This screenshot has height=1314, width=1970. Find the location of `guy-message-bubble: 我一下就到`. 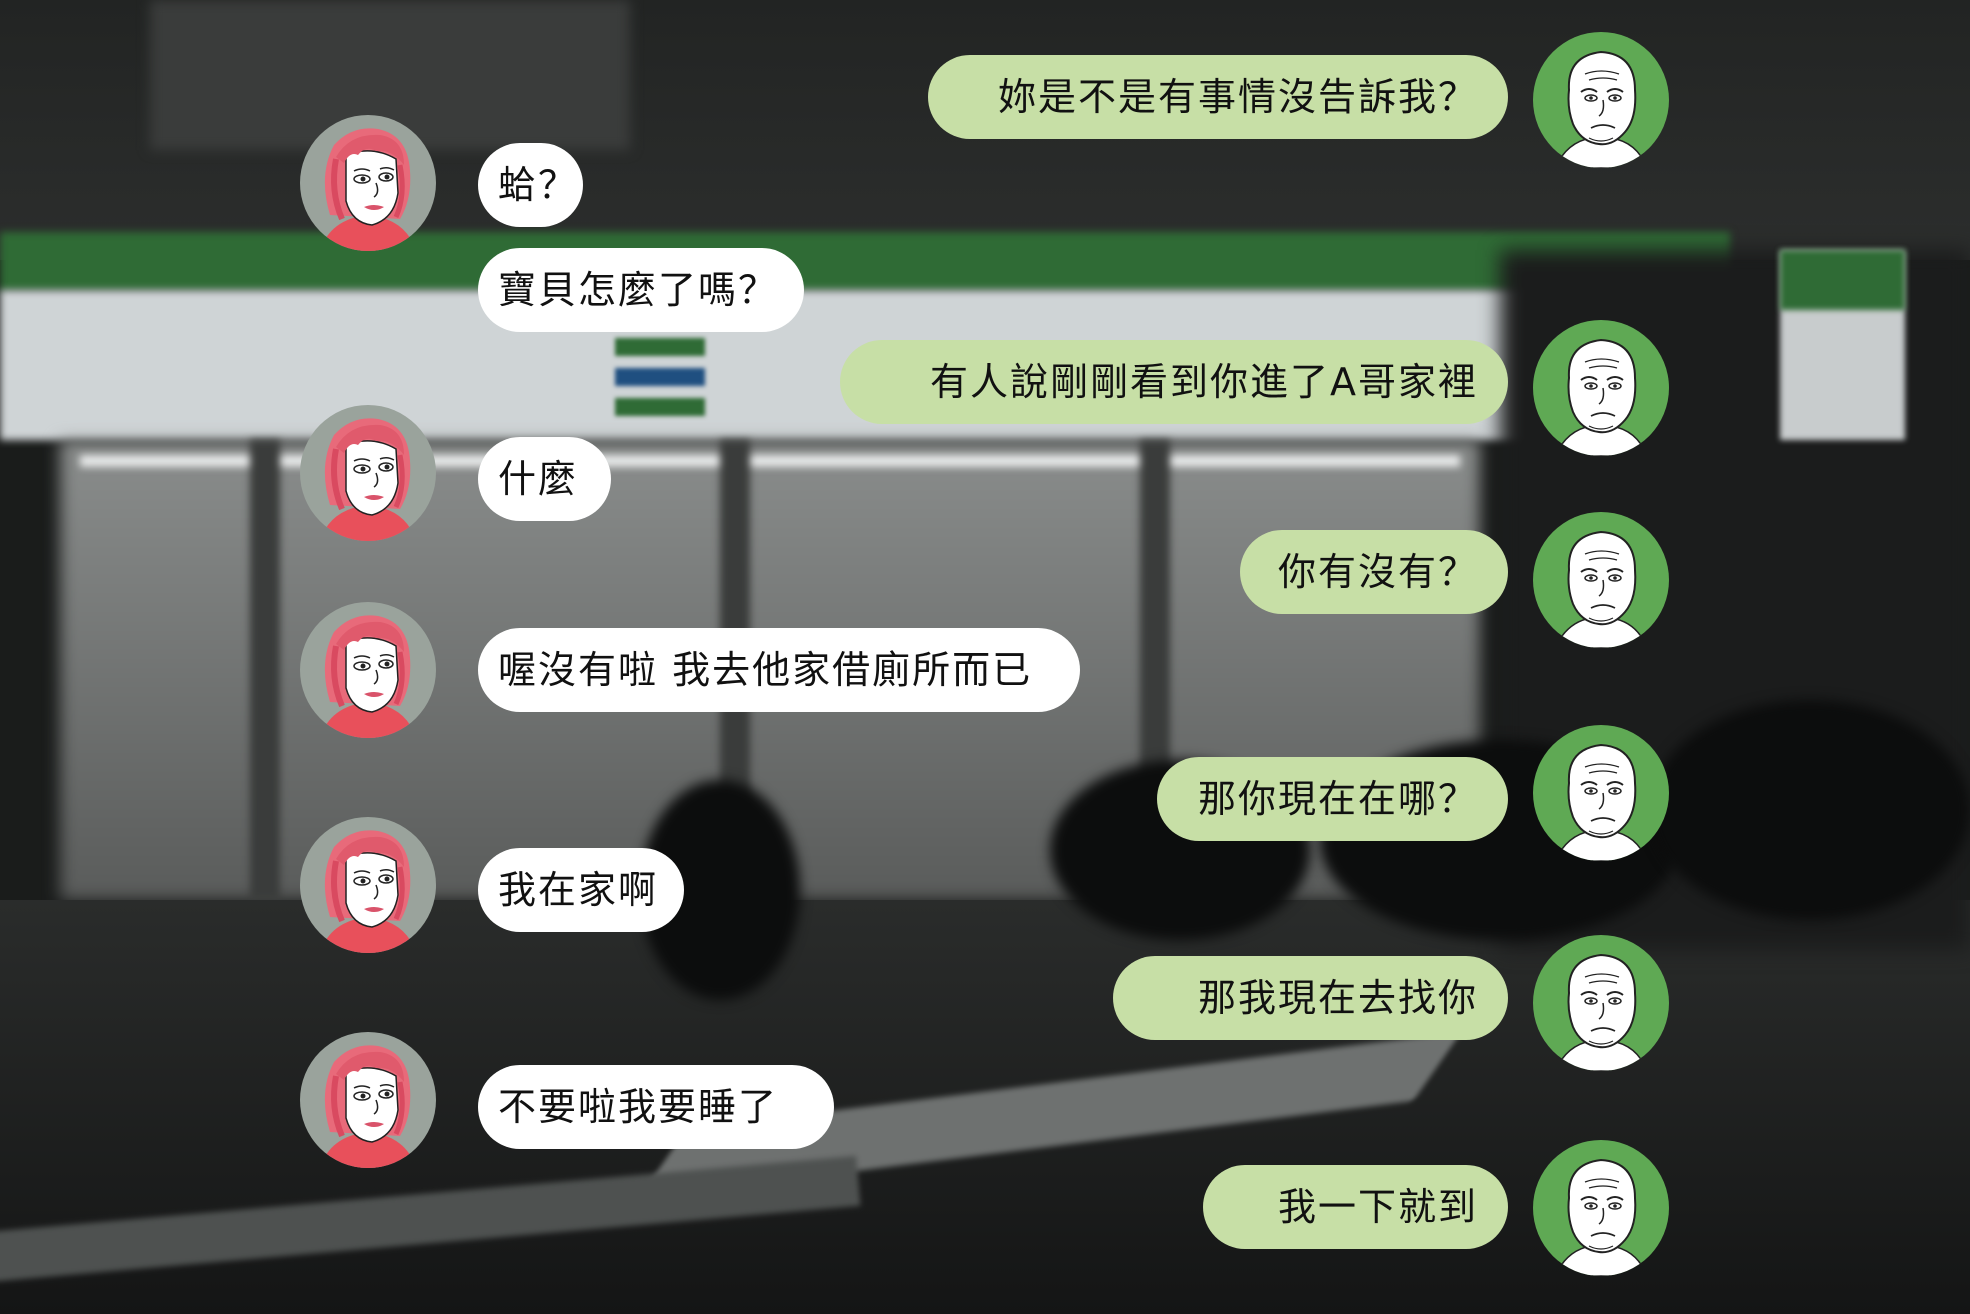

guy-message-bubble: 我一下就到 is located at coordinates (1355, 1207).